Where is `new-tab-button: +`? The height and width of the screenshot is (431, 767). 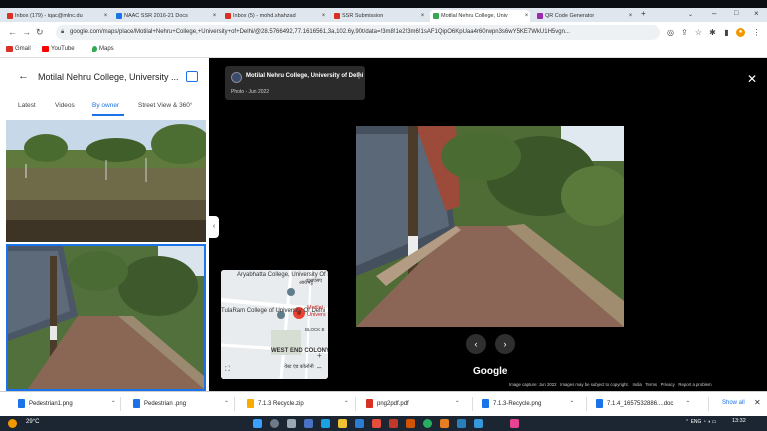
new-tab-button: + is located at coordinates (643, 13).